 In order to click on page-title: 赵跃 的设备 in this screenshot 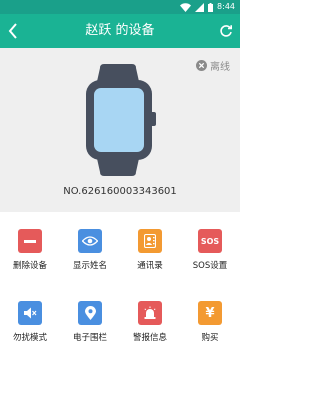, I will do `click(120, 30)`.